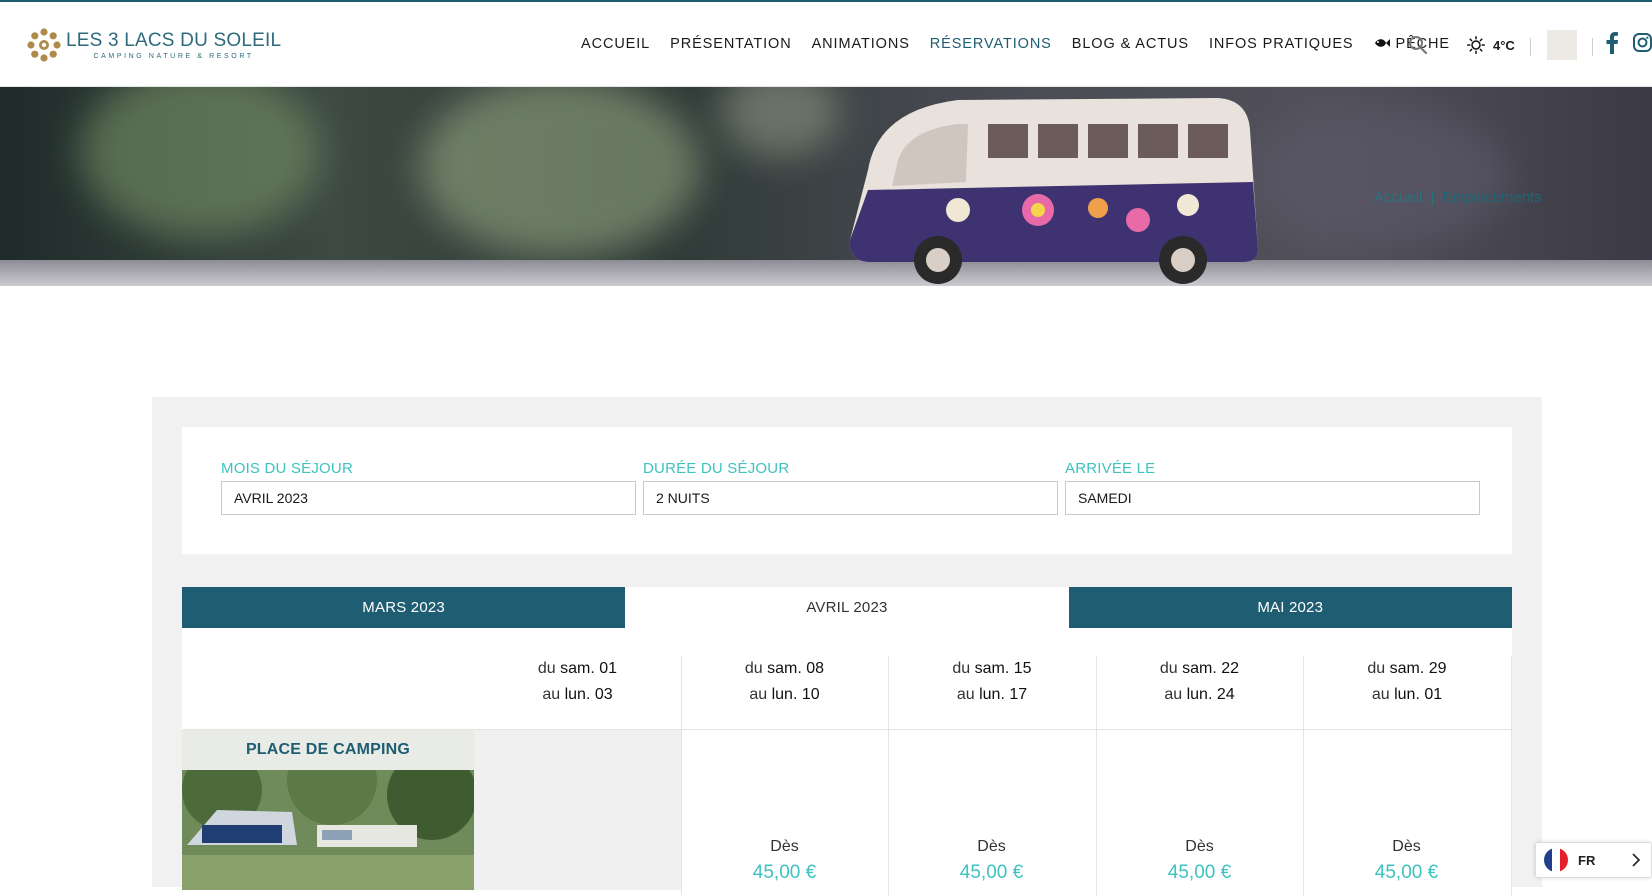  I want to click on facebook-icon, so click(1612, 43).